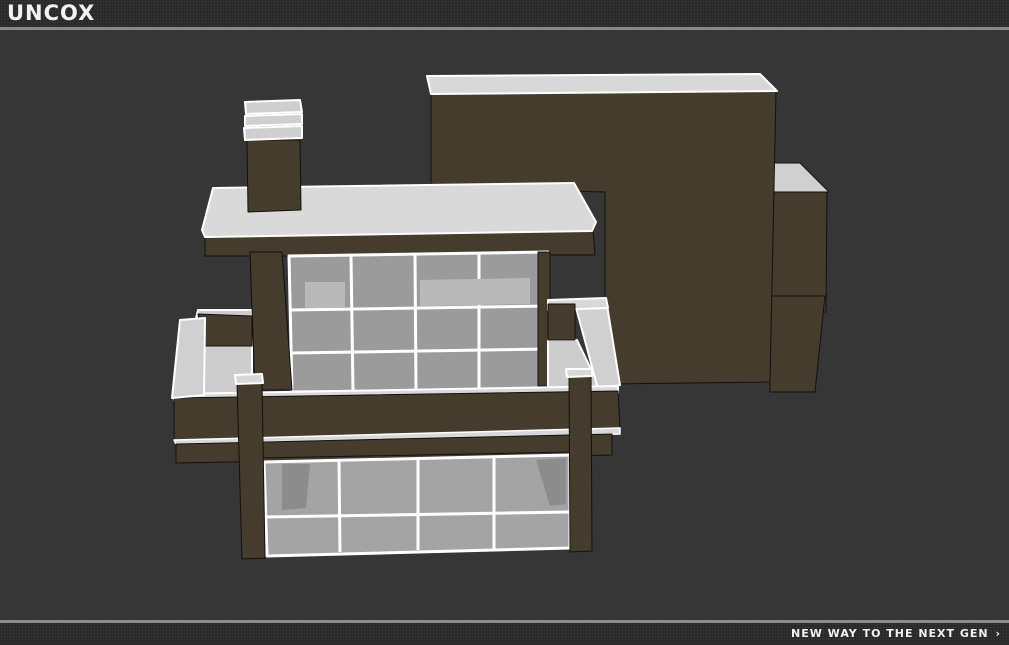  I want to click on upper-window-reflection, so click(325, 295).